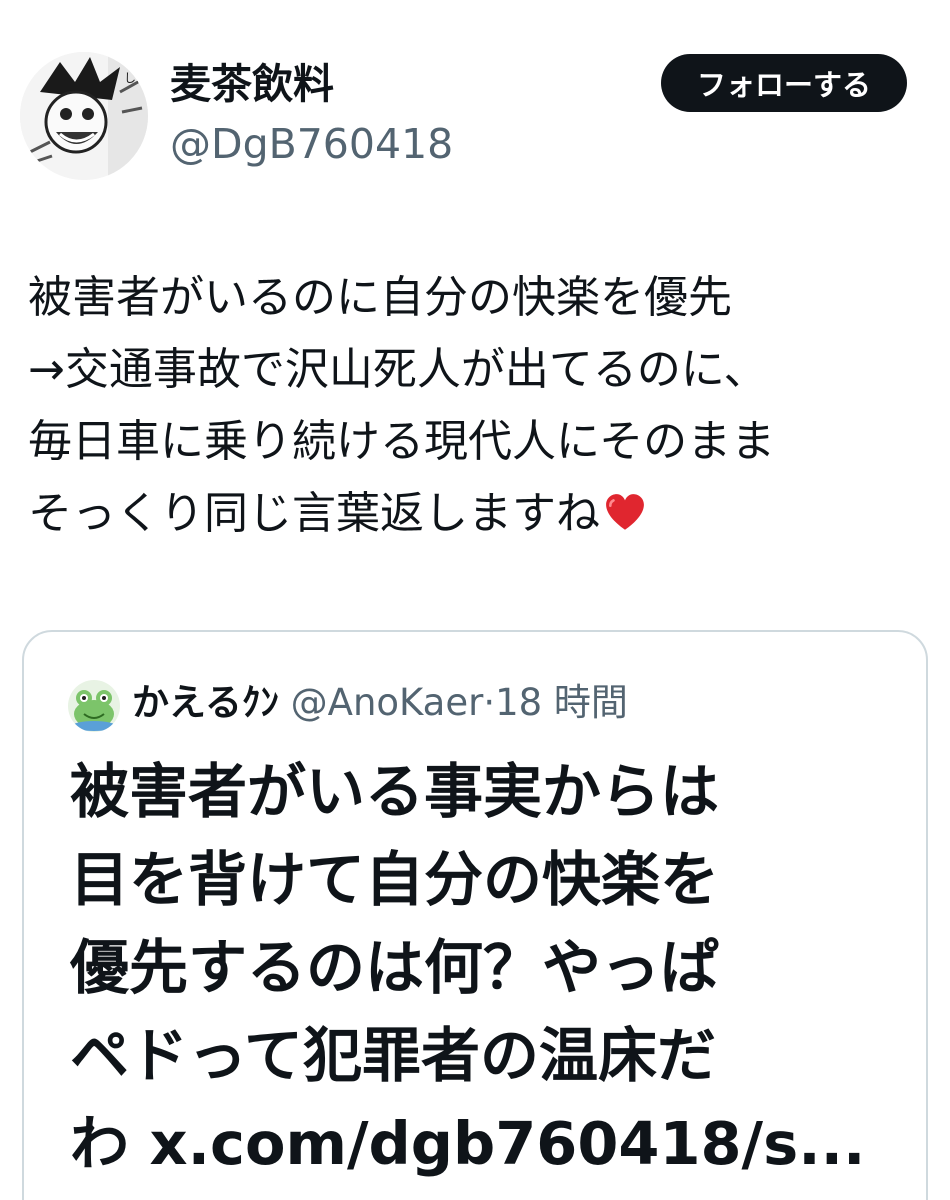 The height and width of the screenshot is (1200, 950). Describe the element at coordinates (398, 369) in the screenshot. I see `tweet-line: →交通事故で沢山死人が出てるのに、` at that location.